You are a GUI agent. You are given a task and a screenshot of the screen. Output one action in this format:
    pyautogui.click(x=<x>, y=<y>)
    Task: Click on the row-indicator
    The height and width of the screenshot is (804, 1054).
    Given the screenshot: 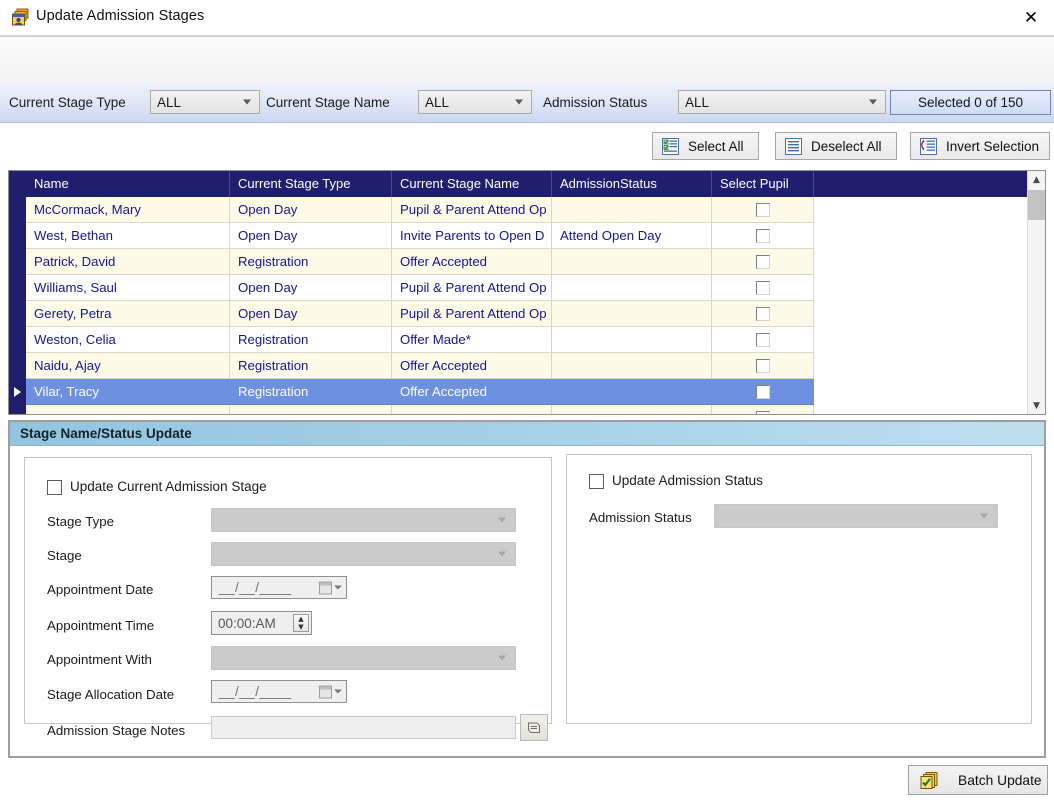 What is the action you would take?
    pyautogui.click(x=17, y=409)
    